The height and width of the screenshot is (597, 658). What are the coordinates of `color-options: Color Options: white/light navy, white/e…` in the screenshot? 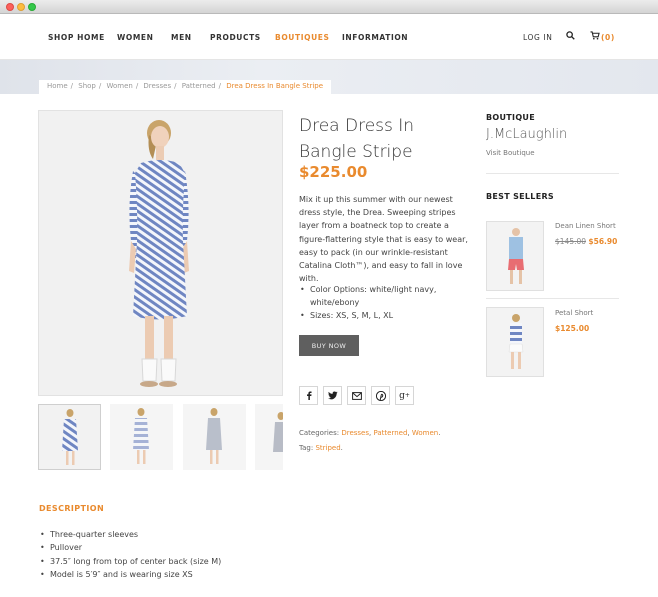 It's located at (385, 296).